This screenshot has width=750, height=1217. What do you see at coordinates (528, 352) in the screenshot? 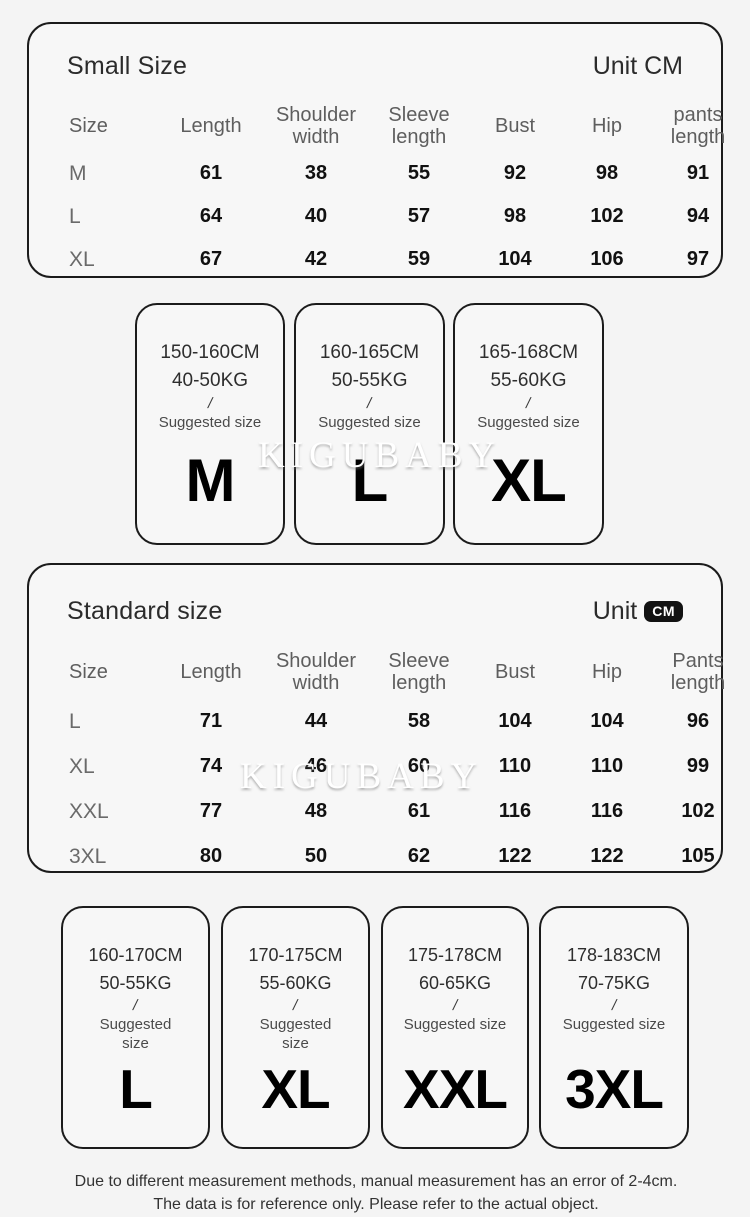
I see `suggestion-height: 165-168CM` at bounding box center [528, 352].